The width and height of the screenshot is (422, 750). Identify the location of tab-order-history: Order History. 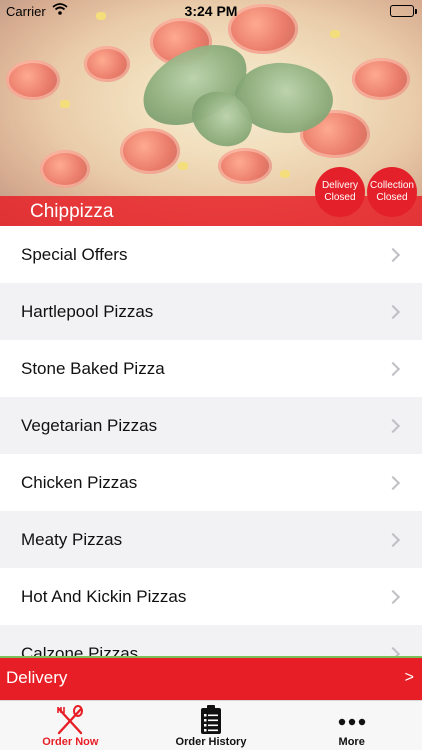
(211, 725).